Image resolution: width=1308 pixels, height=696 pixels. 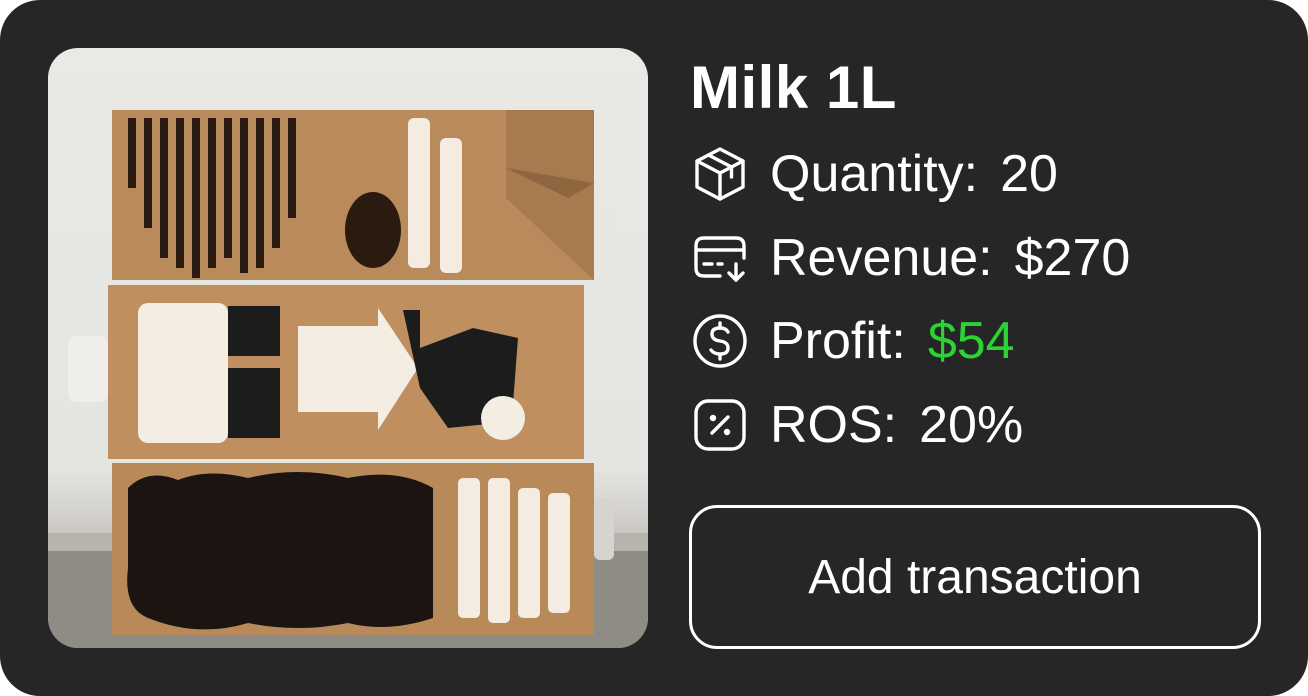 What do you see at coordinates (971, 341) in the screenshot?
I see `profit-value: $54` at bounding box center [971, 341].